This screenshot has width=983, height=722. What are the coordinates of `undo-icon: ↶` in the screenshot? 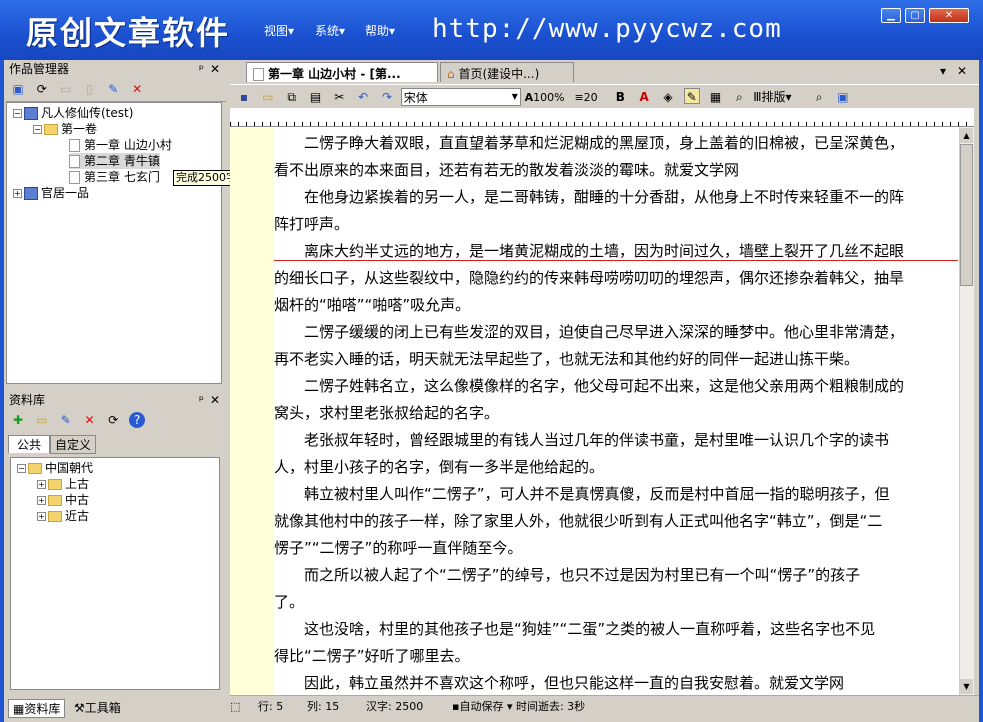 It's located at (363, 97).